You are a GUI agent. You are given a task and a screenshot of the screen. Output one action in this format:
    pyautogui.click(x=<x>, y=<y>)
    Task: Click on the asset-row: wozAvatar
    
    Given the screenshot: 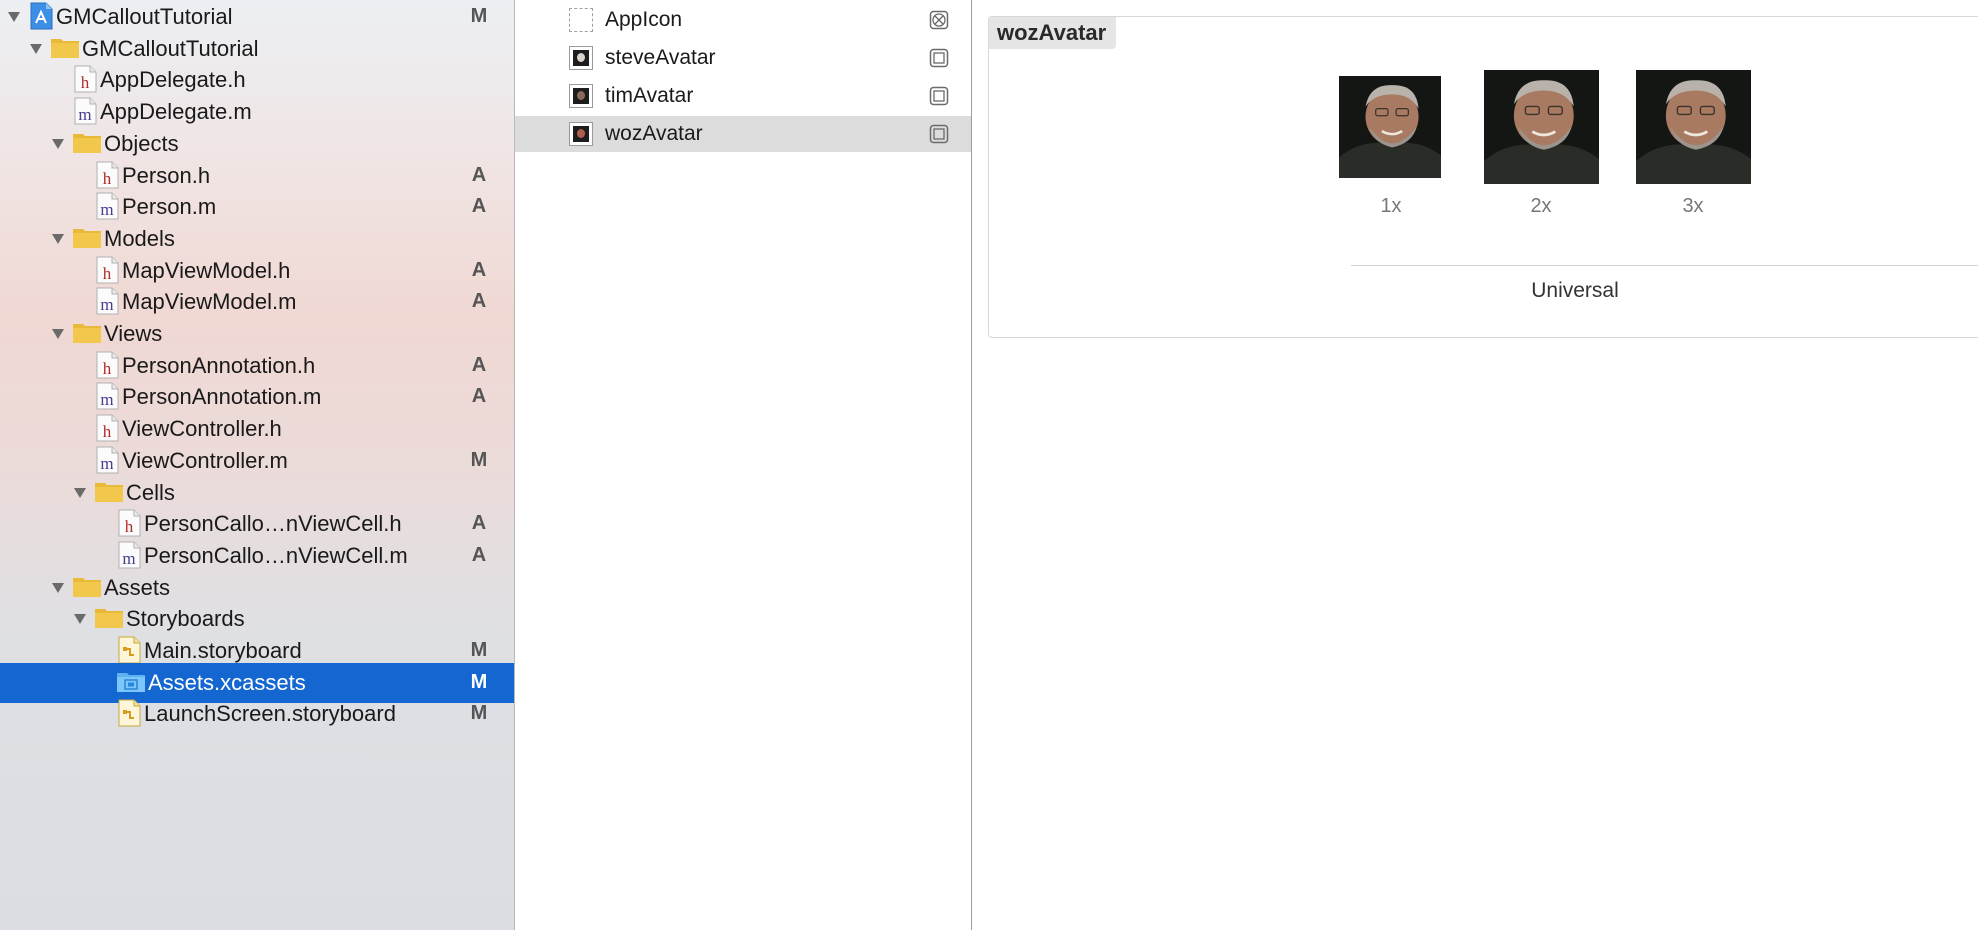 What is the action you would take?
    pyautogui.click(x=743, y=134)
    